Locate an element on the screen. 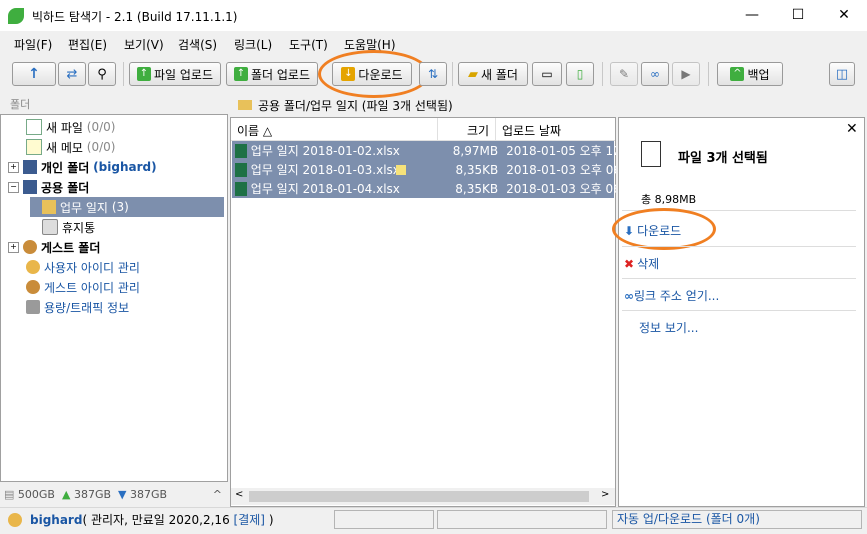  menu-tools: 도구(T) is located at coordinates (308, 44).